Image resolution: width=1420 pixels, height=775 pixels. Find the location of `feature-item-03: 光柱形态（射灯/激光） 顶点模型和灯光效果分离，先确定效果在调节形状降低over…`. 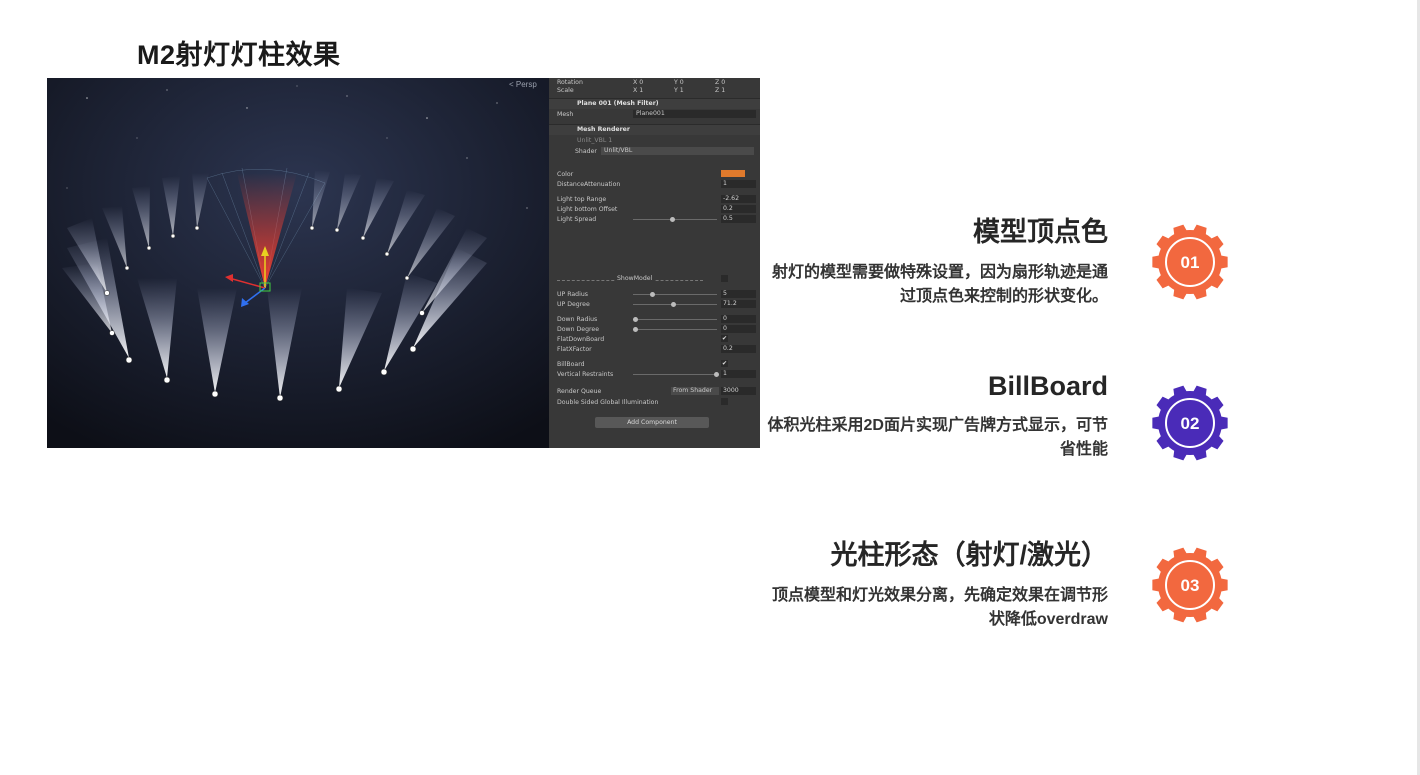

feature-item-03: 光柱形态（射灯/激光） 顶点模型和灯光效果分离，先确定效果在调节形状降低over… is located at coordinates (935, 582).